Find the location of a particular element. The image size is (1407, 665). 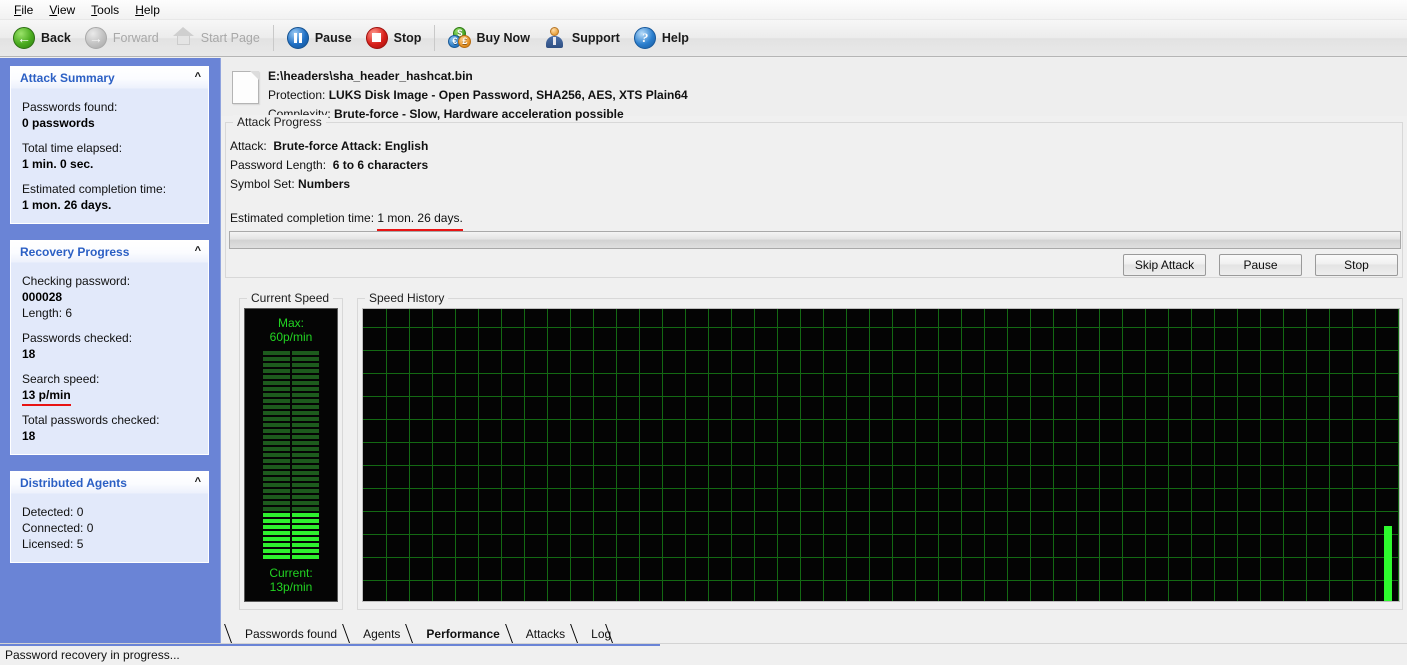

panel-distributed-agents-header: Distributed Agents ^ is located at coordinates (109, 483).